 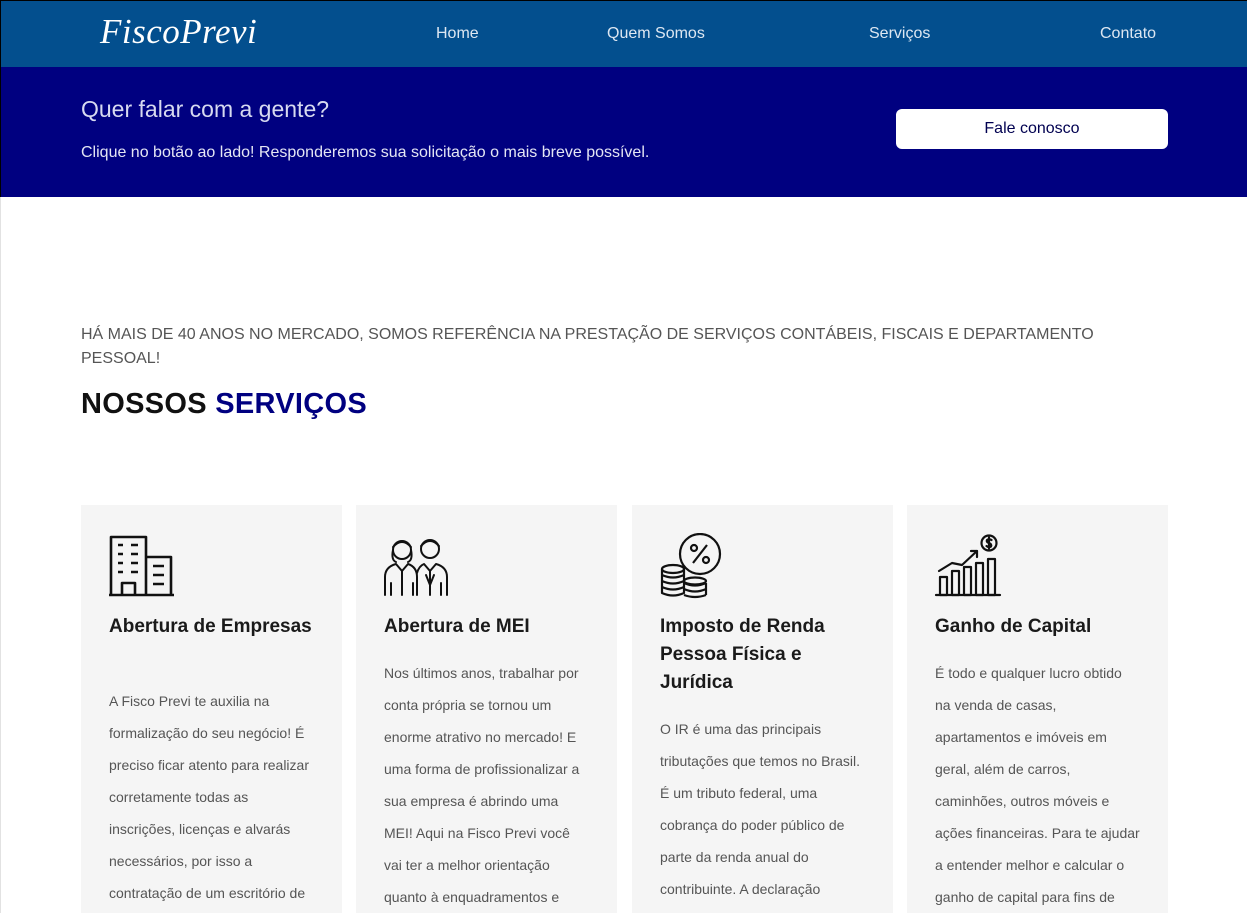 What do you see at coordinates (457, 626) in the screenshot?
I see `service-card-title: Abertura de MEI` at bounding box center [457, 626].